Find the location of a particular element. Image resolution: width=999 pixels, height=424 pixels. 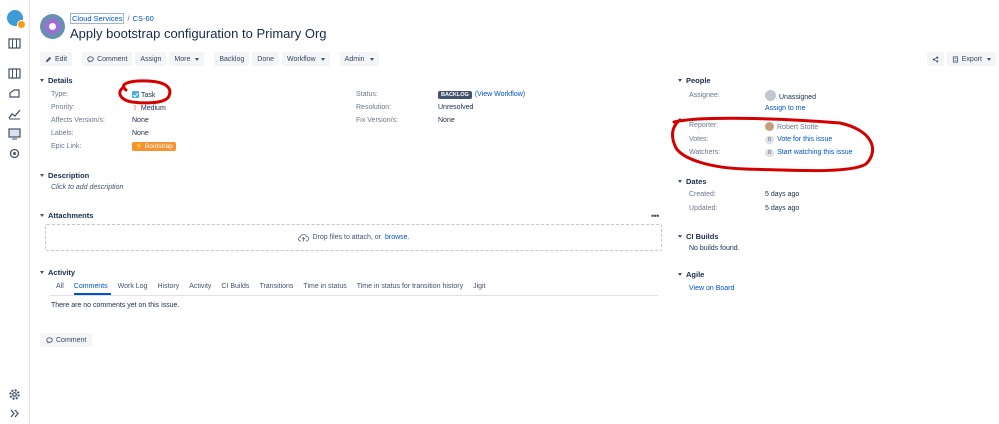

assign-to-me-link: Assign to me is located at coordinates (785, 108).